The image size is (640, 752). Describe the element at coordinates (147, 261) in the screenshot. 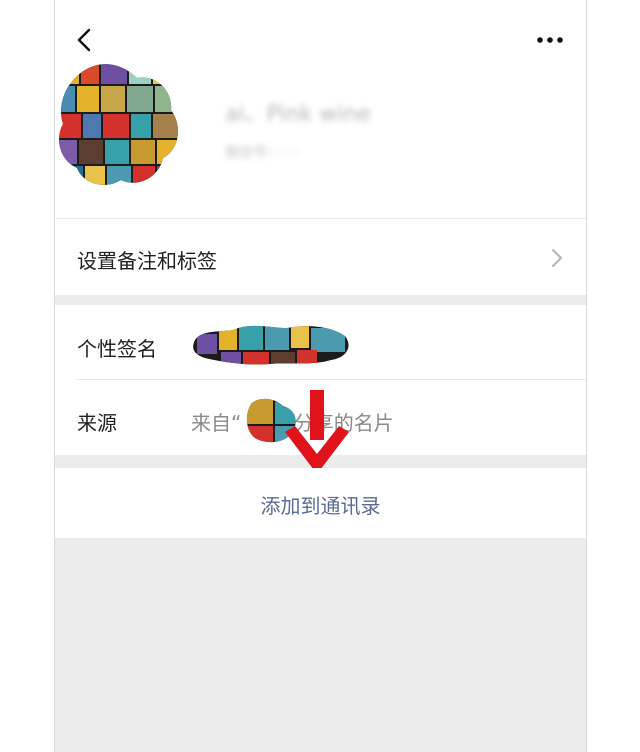

I see `remark-tags-label: 设置备注和标签` at that location.